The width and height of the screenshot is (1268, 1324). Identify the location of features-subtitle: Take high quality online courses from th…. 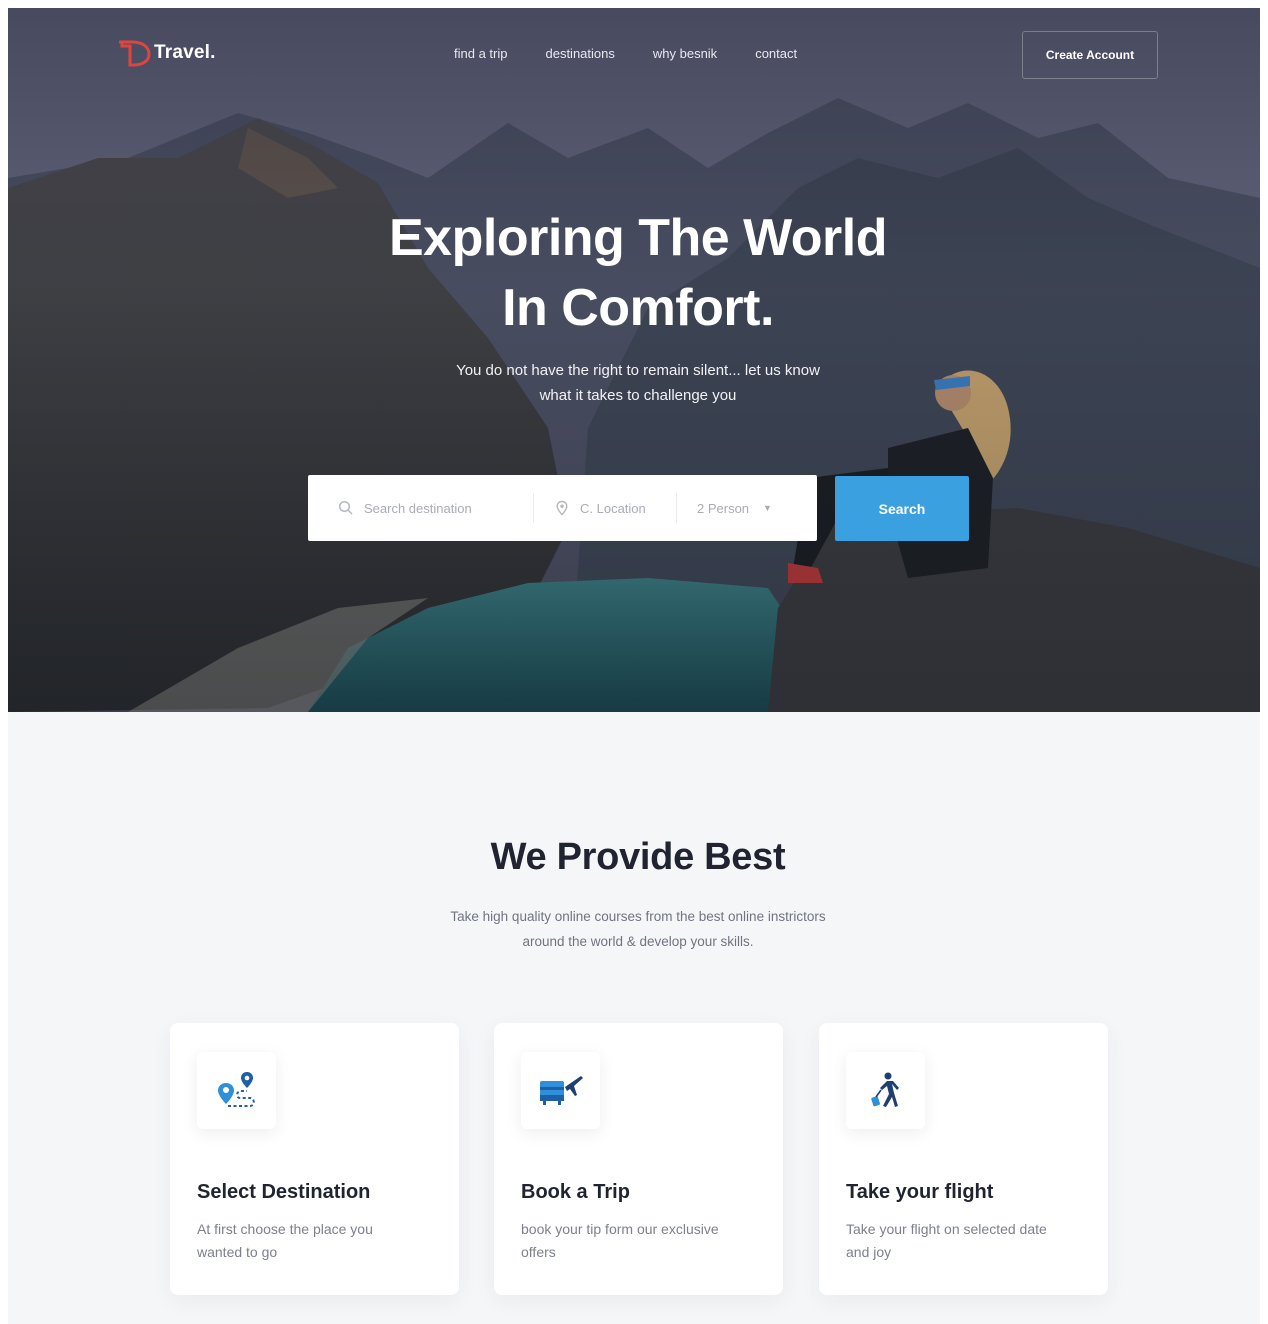
(638, 929).